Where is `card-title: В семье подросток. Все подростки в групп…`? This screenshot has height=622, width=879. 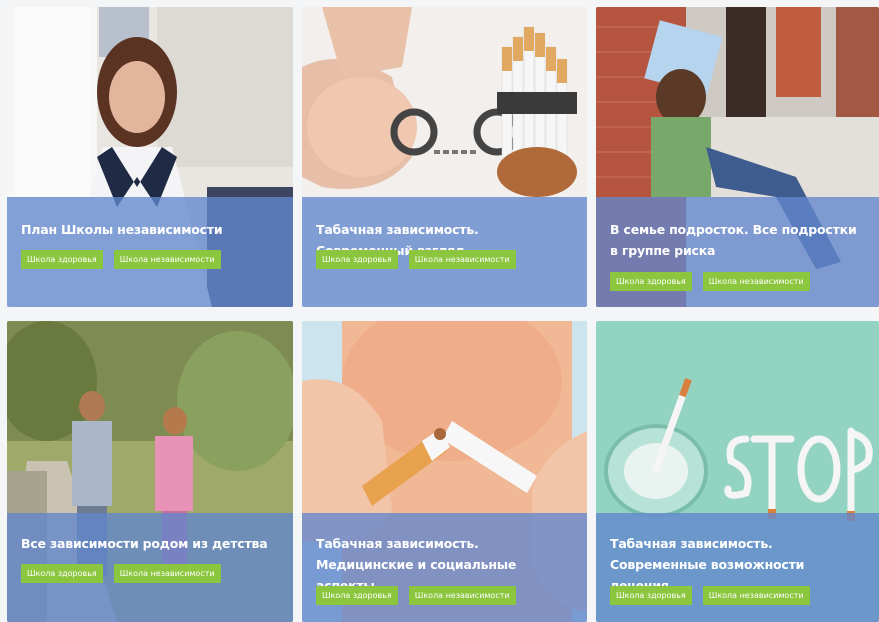
card-title: В семье подросток. Все подростки в групп… is located at coordinates (737, 240).